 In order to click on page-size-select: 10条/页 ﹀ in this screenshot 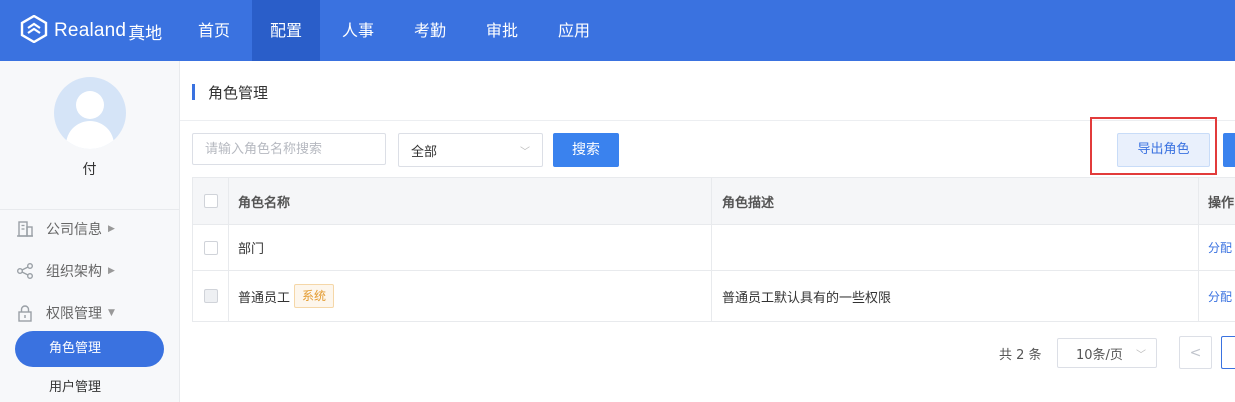, I will do `click(1107, 353)`.